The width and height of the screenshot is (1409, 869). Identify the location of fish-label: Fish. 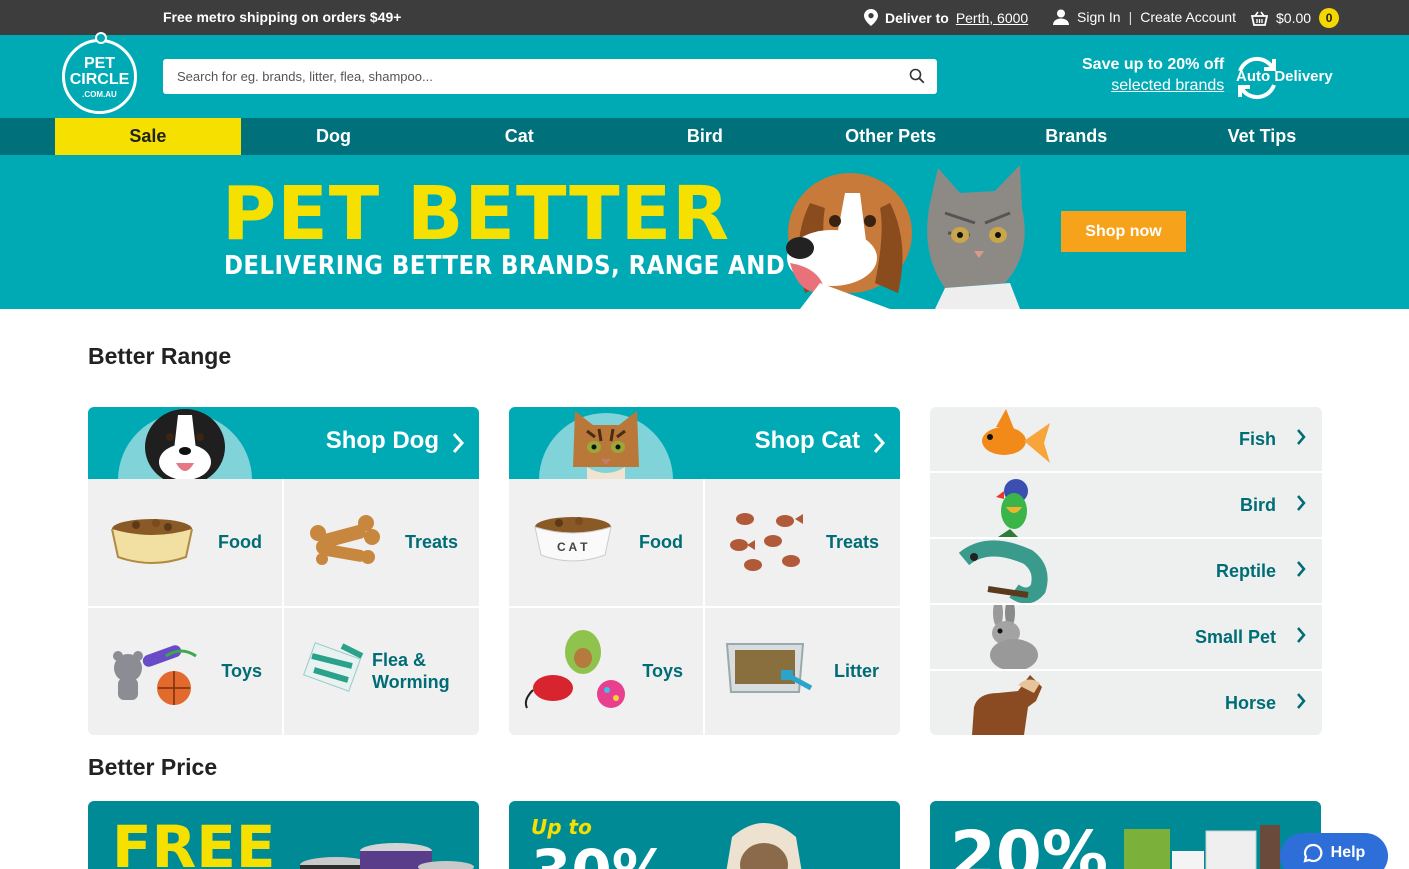
(1257, 439).